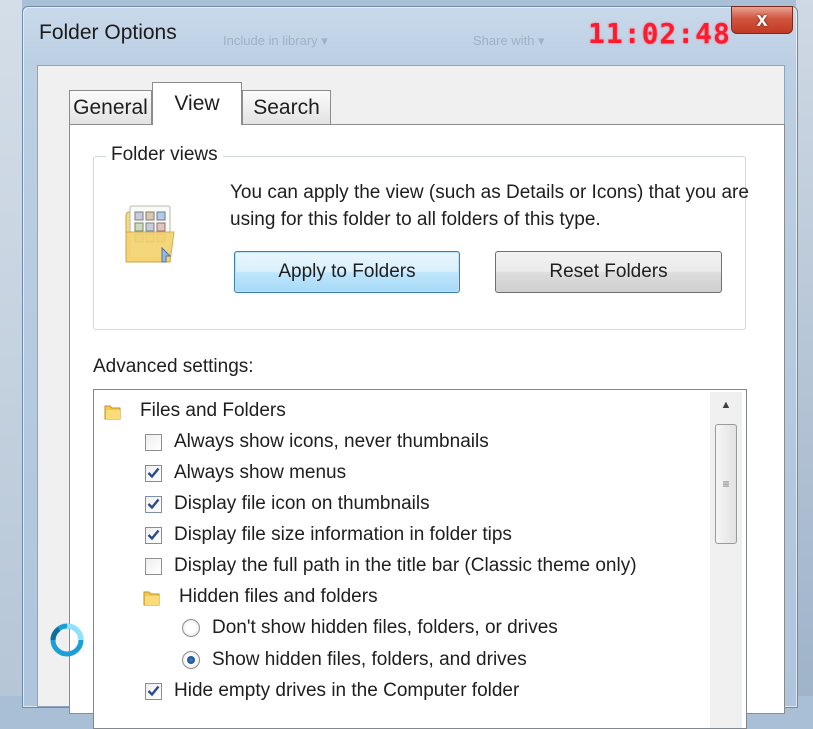  Describe the element at coordinates (726, 484) in the screenshot. I see `scrollbar-thumb: ≡` at that location.